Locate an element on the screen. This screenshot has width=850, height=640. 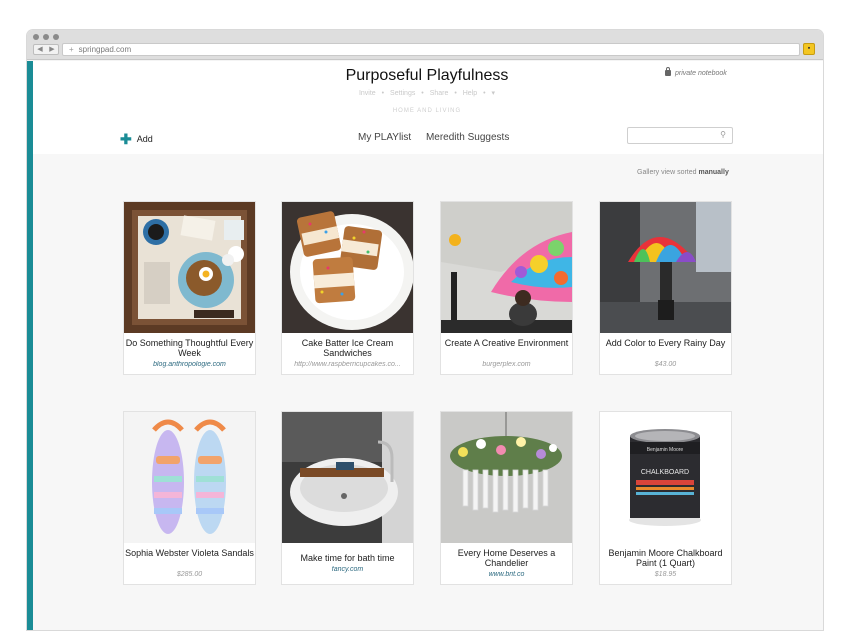
card-source: blog.anthropologie.com is located at coordinates (189, 364).